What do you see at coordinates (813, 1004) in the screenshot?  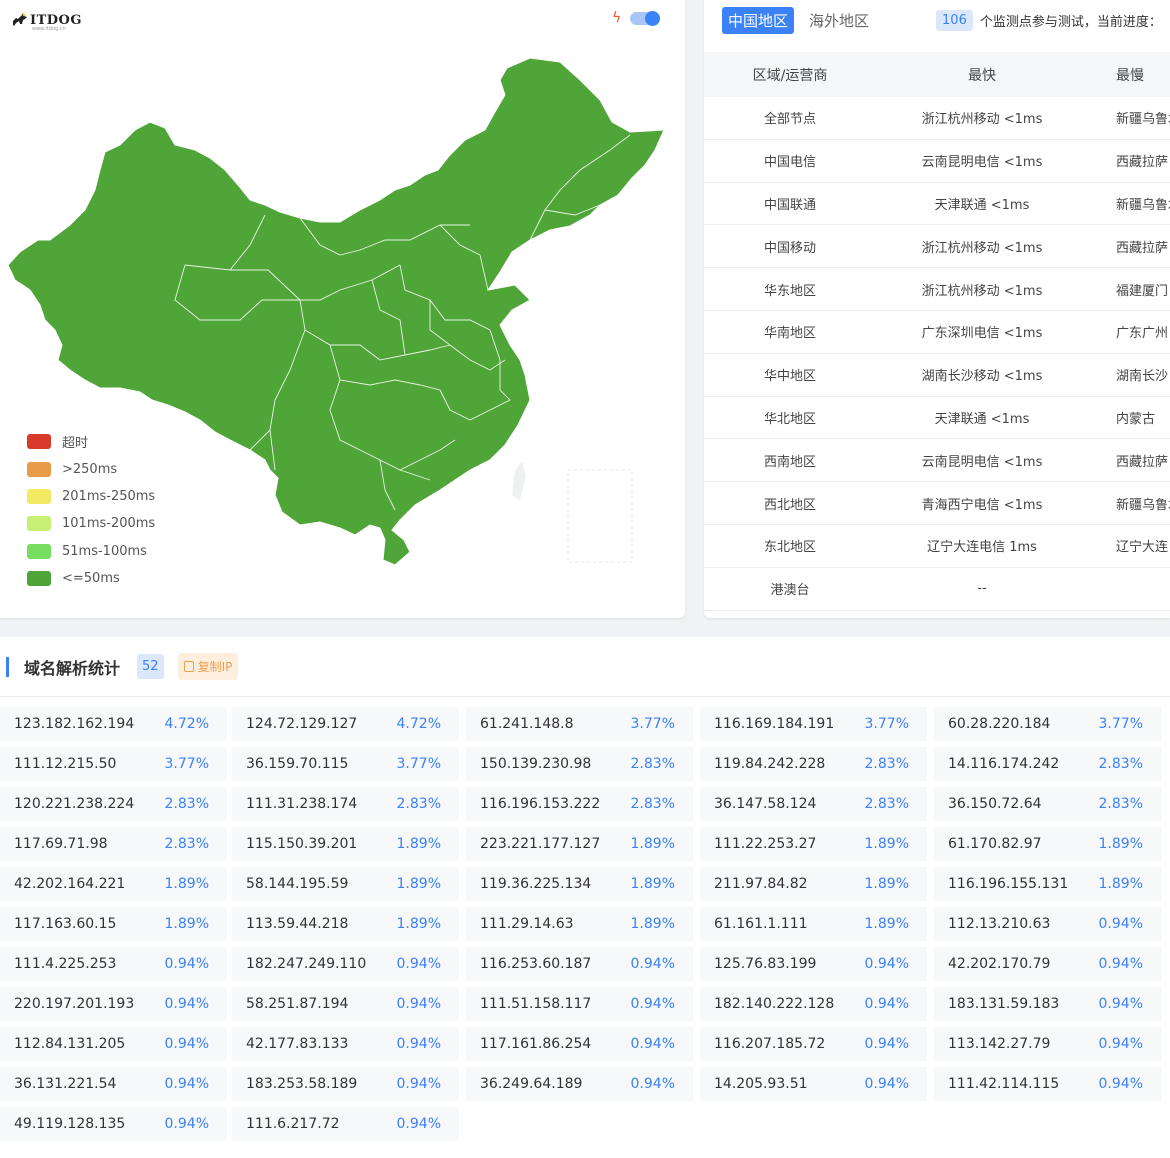 I see `ip-item: 182.140.222.128 0.94%` at bounding box center [813, 1004].